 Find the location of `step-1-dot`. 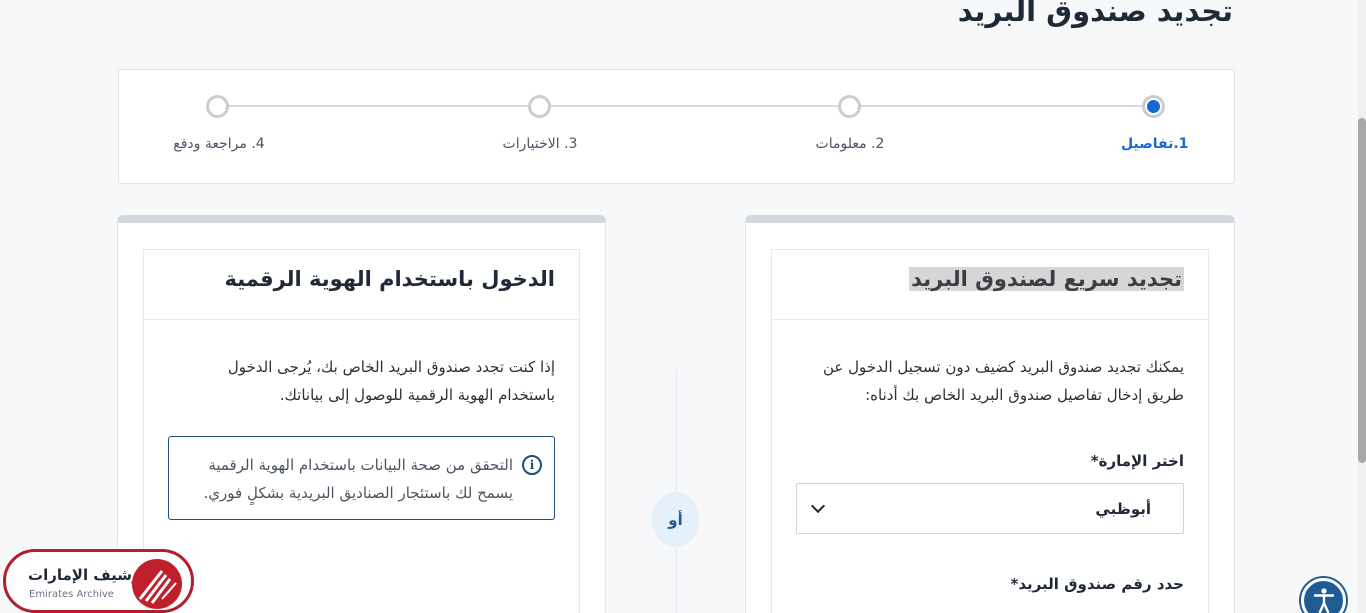

step-1-dot is located at coordinates (1153, 106).